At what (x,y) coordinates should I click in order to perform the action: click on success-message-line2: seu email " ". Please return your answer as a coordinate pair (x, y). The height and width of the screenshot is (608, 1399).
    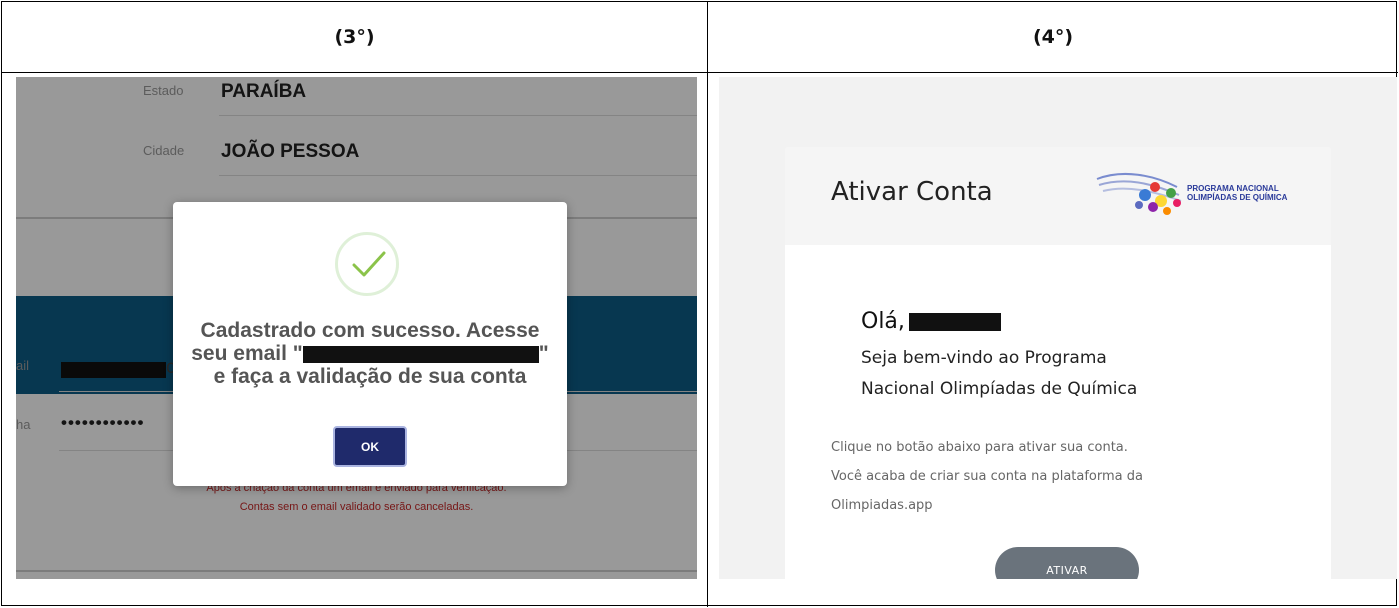
    Looking at the image, I should click on (370, 353).